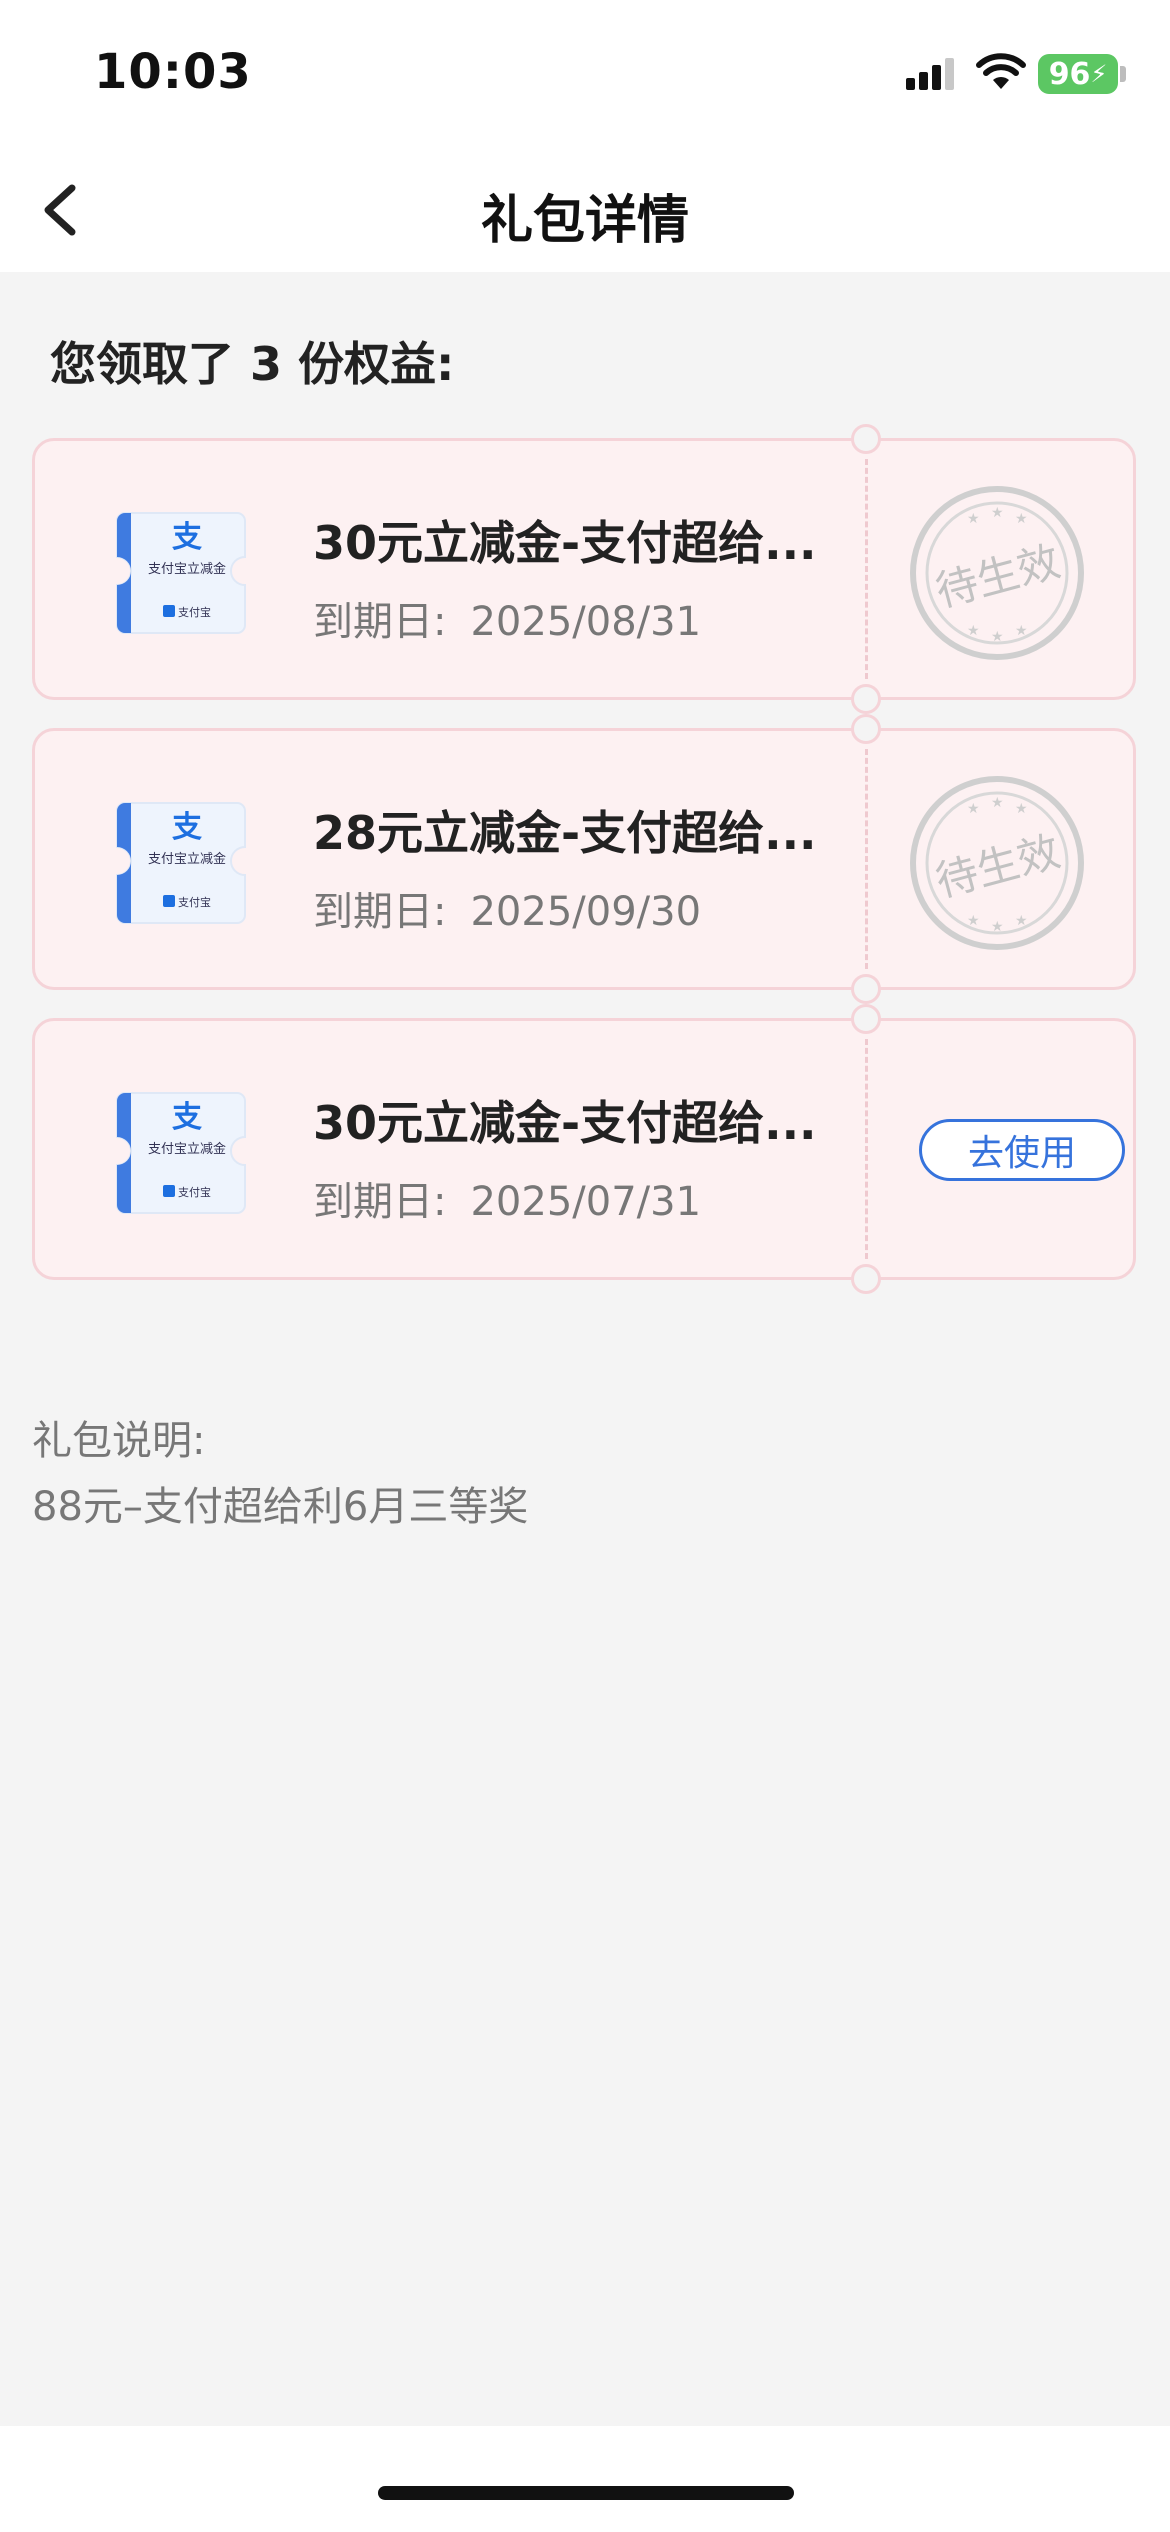 The width and height of the screenshot is (1170, 2532). I want to click on coupon-expire: 到期日: 2025/08/31, so click(507, 618).